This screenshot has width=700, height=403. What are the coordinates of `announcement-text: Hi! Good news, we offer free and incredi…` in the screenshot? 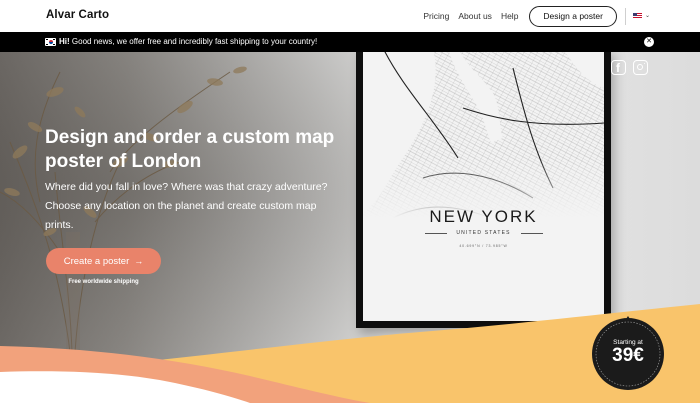 It's located at (188, 41).